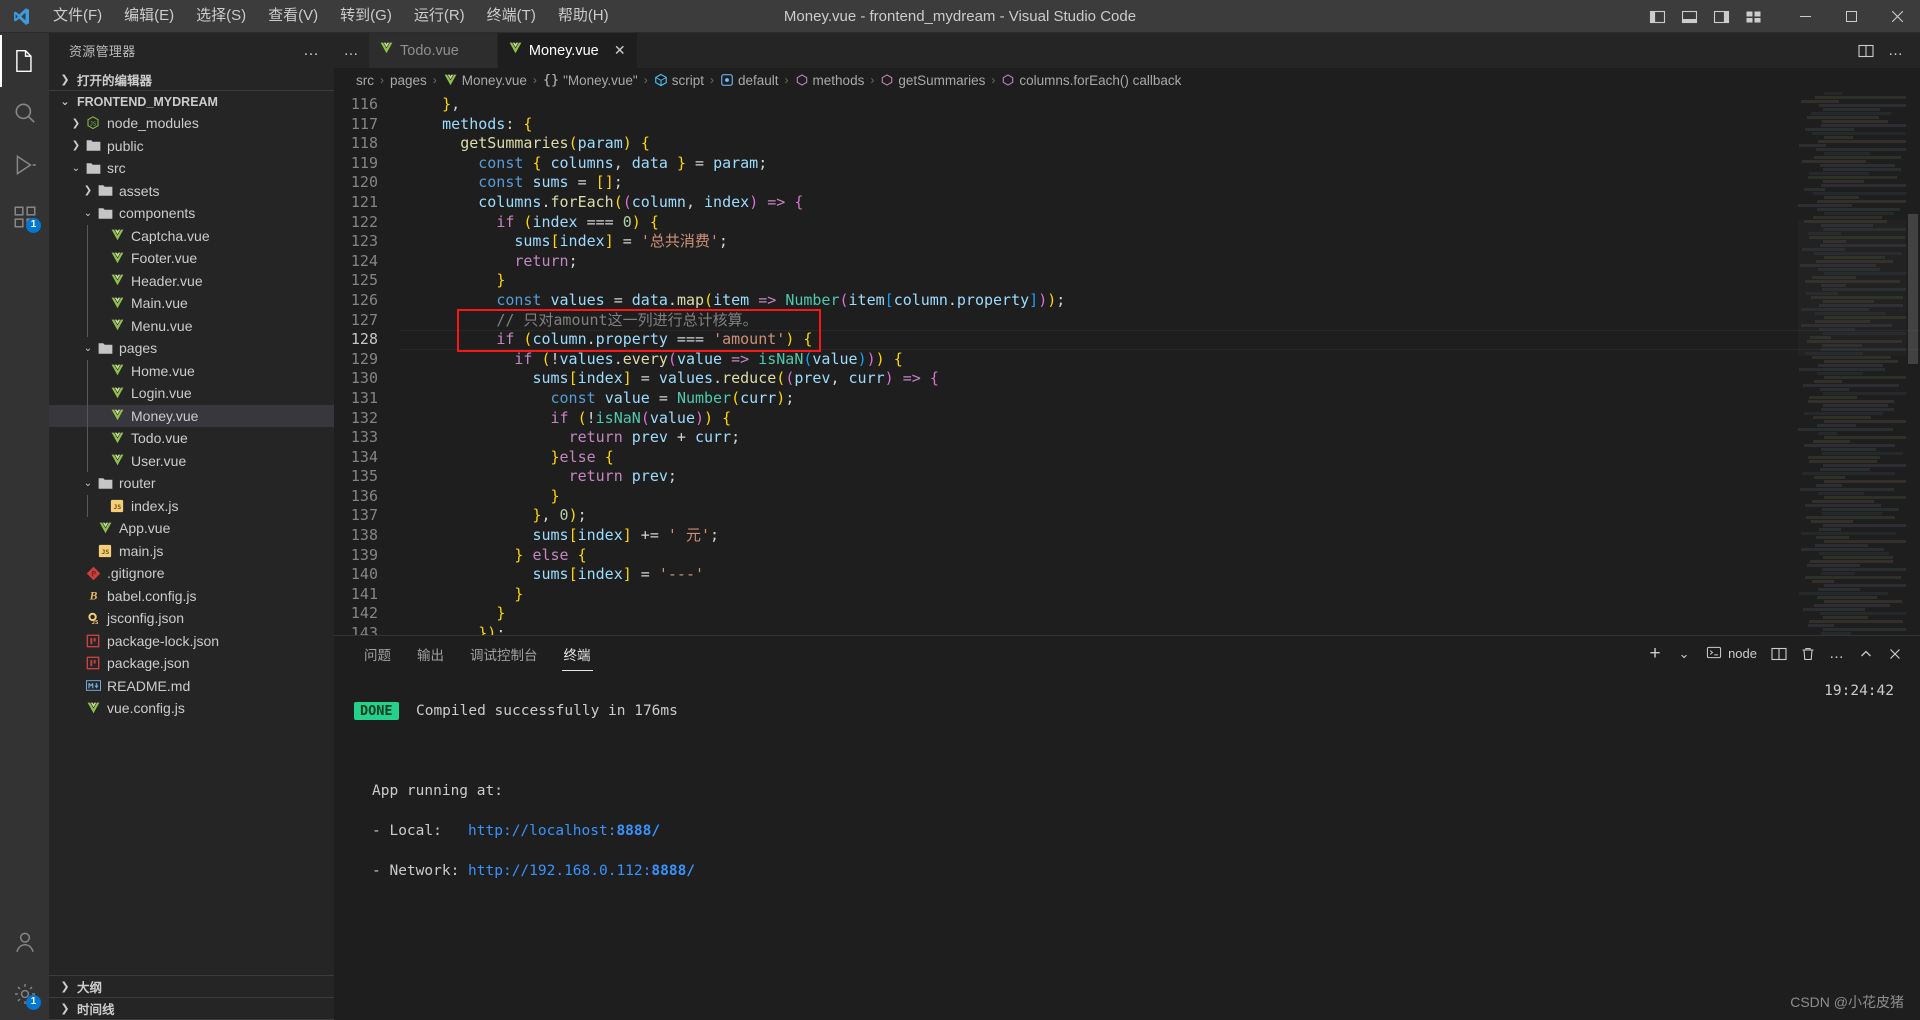 The height and width of the screenshot is (1020, 1920). I want to click on menu-edit: 编辑(E), so click(149, 16).